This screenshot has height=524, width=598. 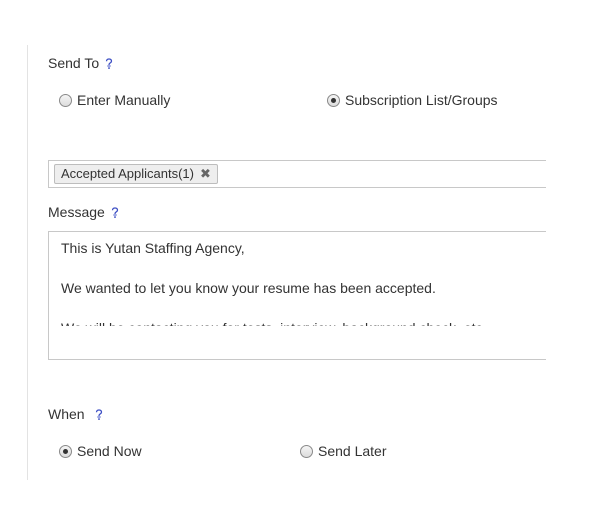 I want to click on recipient-tag-label: Accepted Applicants(1), so click(x=127, y=173).